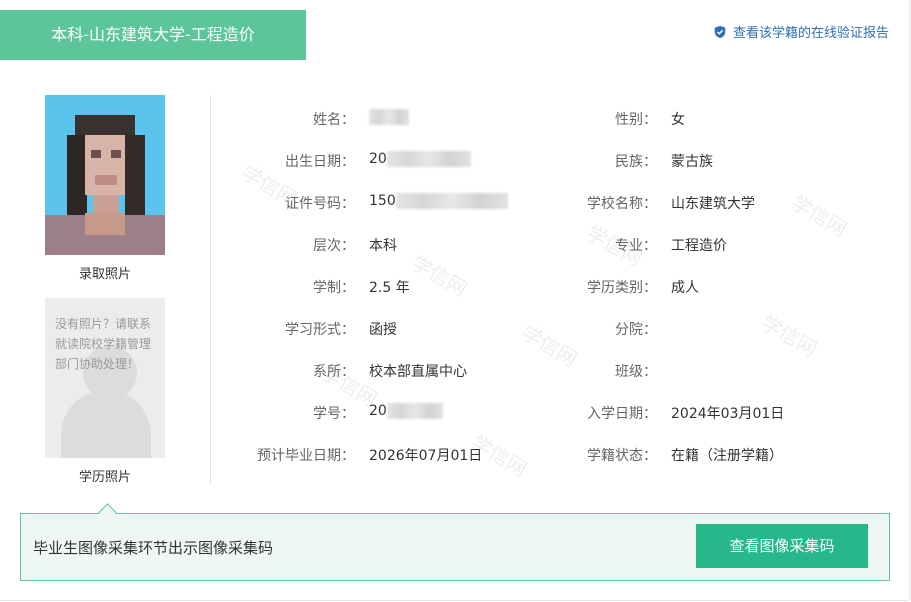 The width and height of the screenshot is (911, 602). Describe the element at coordinates (636, 246) in the screenshot. I see `field-label: 专业：` at that location.